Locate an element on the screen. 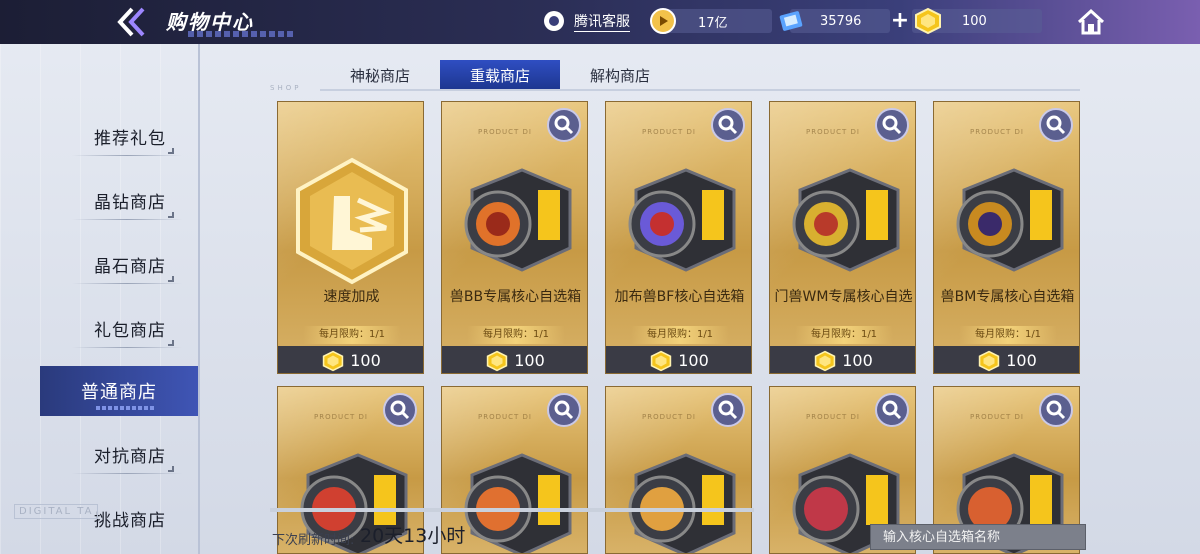 Image resolution: width=1200 pixels, height=554 pixels. sidebar-item-gift-shop: 礼包商店 is located at coordinates (130, 328).